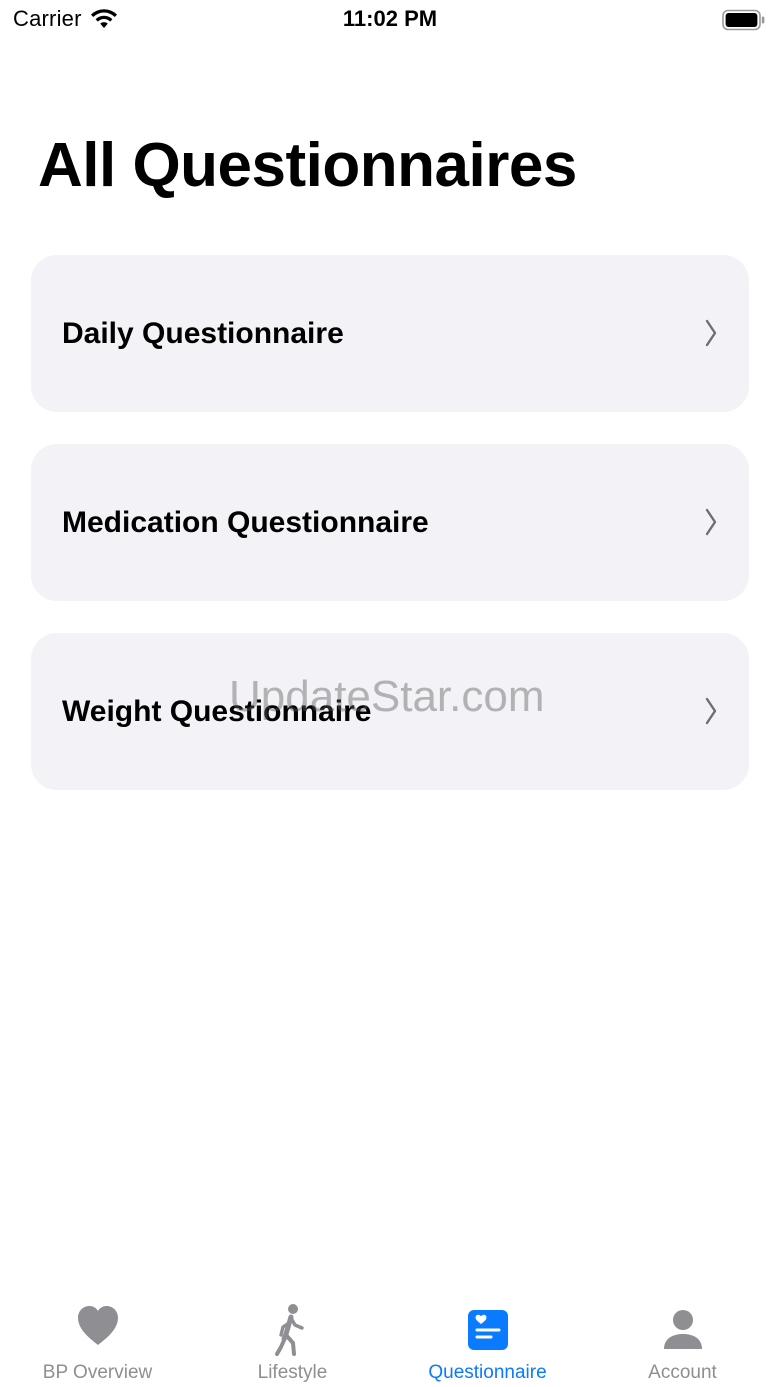  Describe the element at coordinates (217, 711) in the screenshot. I see `questionnaire-label: Weight Questionnaire` at that location.